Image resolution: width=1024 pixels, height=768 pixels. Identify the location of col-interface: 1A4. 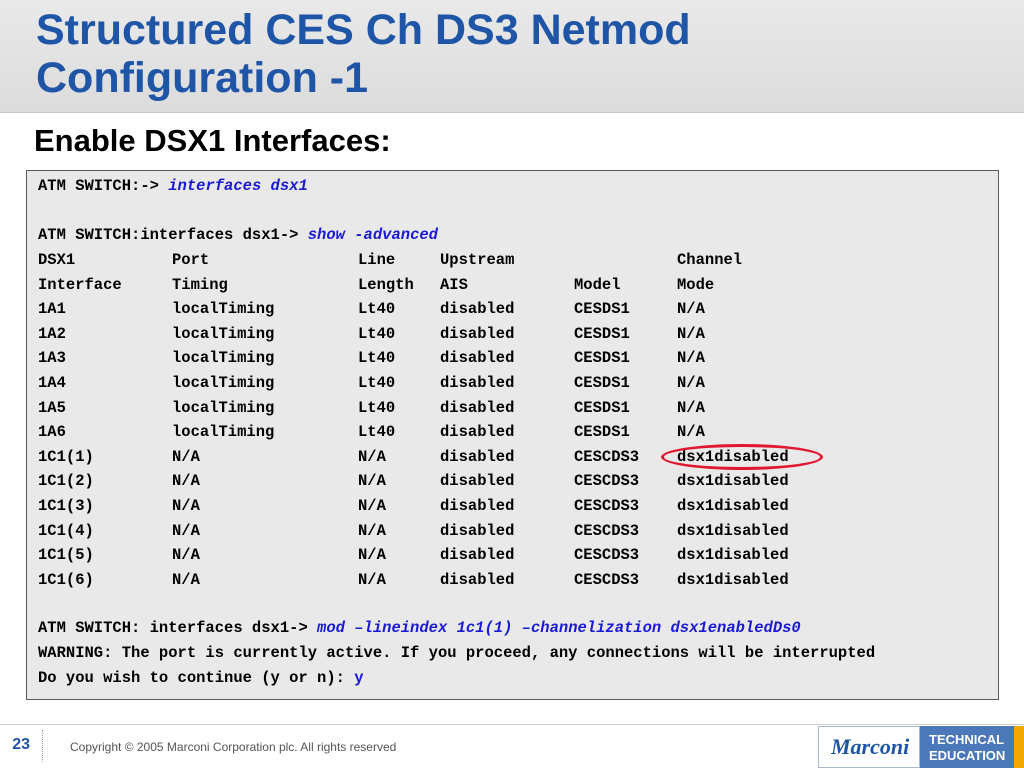
(52, 383).